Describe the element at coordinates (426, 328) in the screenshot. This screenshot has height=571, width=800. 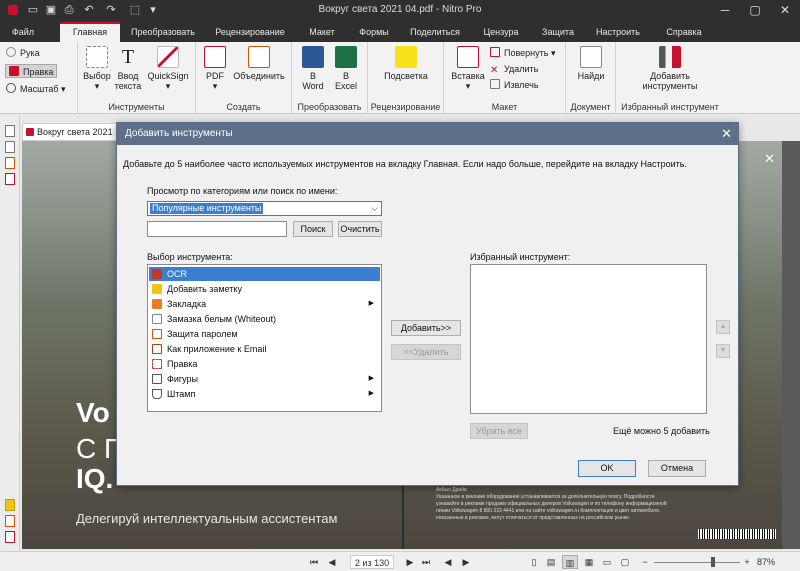
I see `add-button: Добавить>>` at that location.